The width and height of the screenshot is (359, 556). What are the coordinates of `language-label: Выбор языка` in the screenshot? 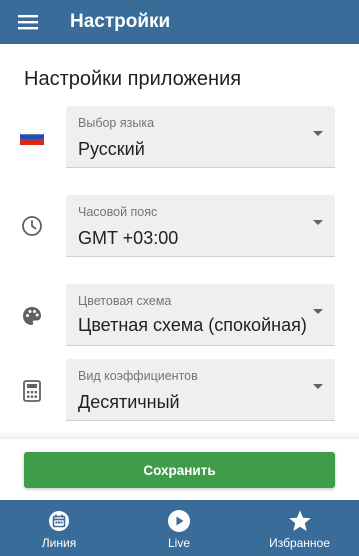 It's located at (116, 123).